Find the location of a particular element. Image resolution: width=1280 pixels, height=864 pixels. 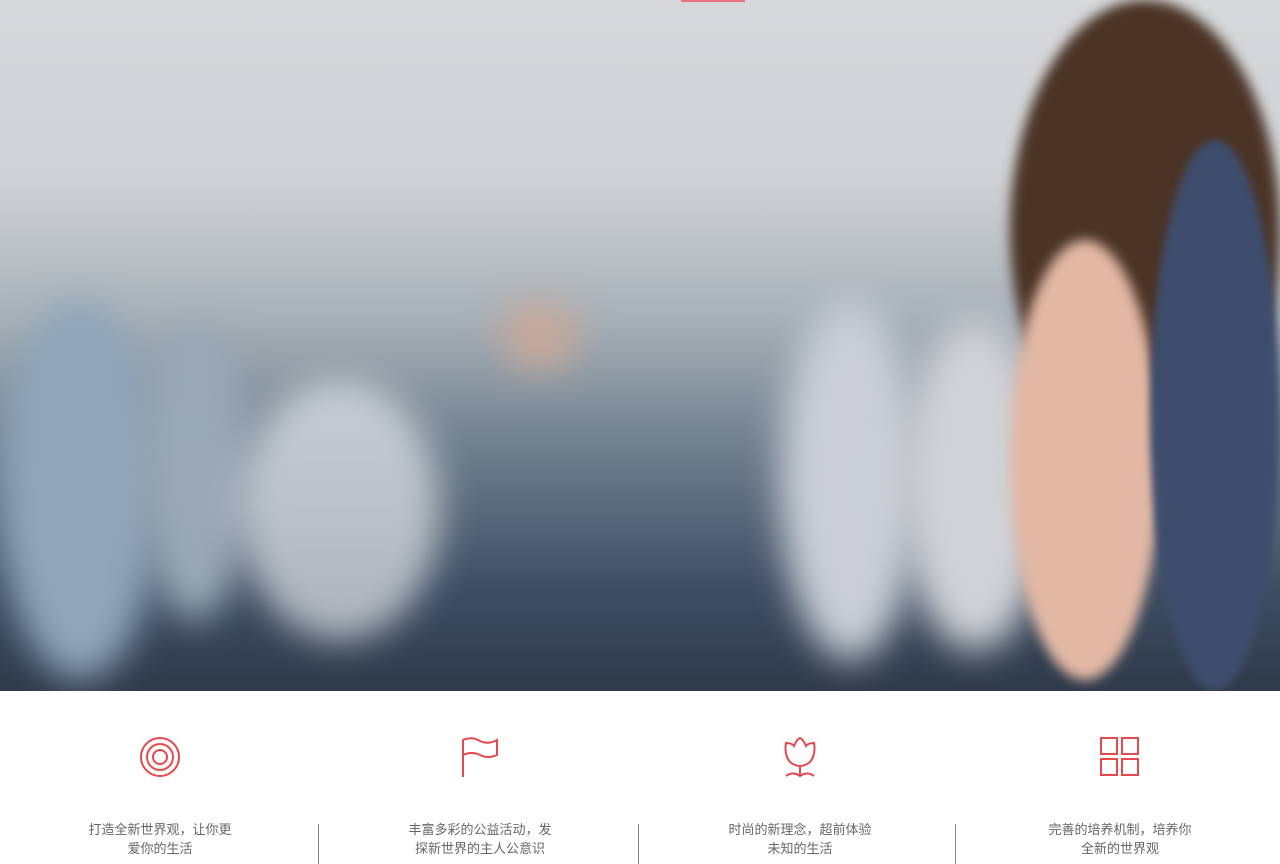

feature-text: 全新的世界观 is located at coordinates (1119, 849).